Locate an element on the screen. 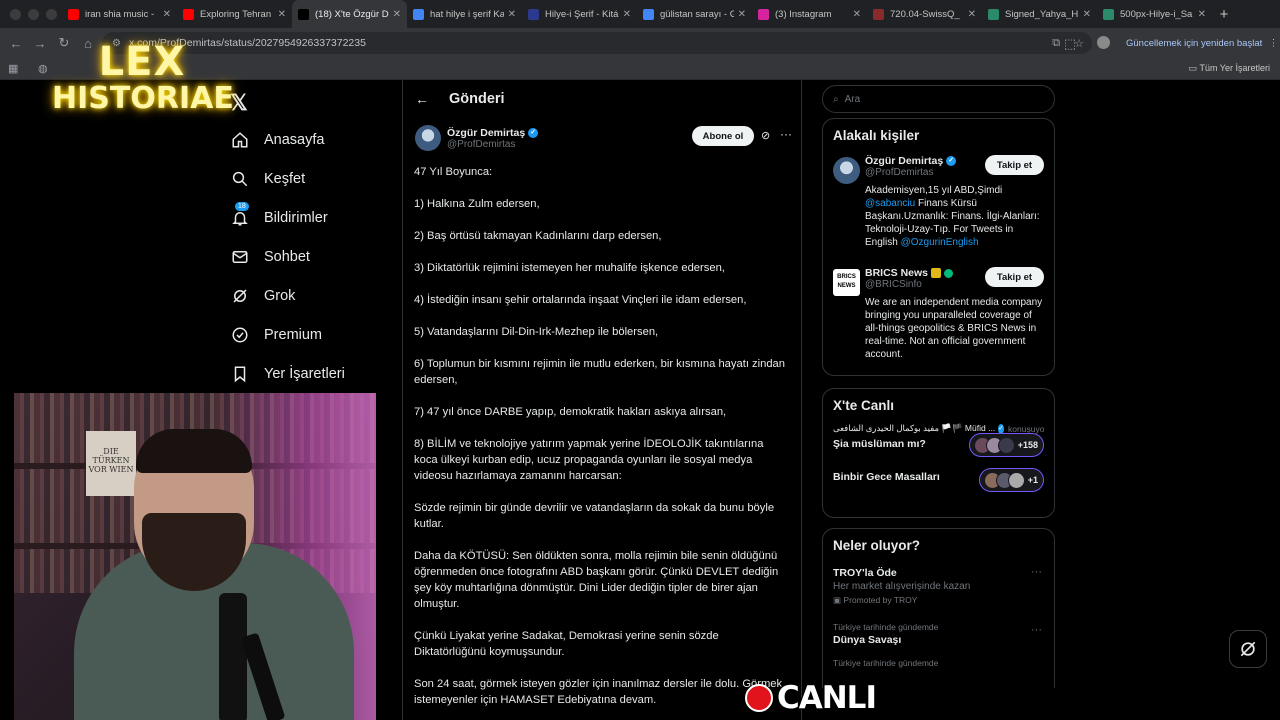 The height and width of the screenshot is (720, 1280). grok-float-button is located at coordinates (1248, 649).